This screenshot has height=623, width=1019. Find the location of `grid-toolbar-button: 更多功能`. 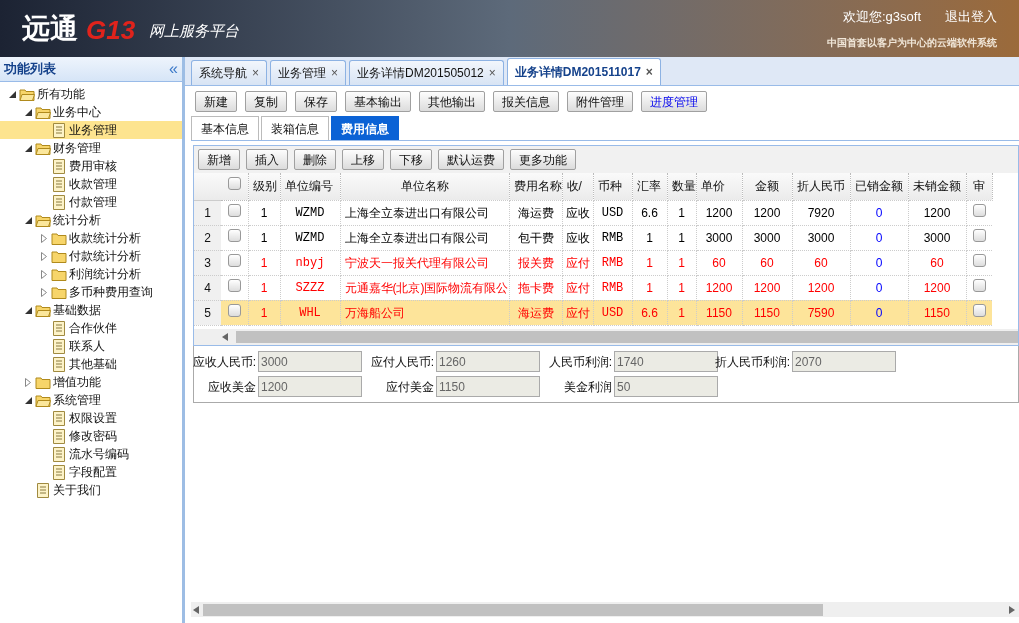

grid-toolbar-button: 更多功能 is located at coordinates (543, 159).